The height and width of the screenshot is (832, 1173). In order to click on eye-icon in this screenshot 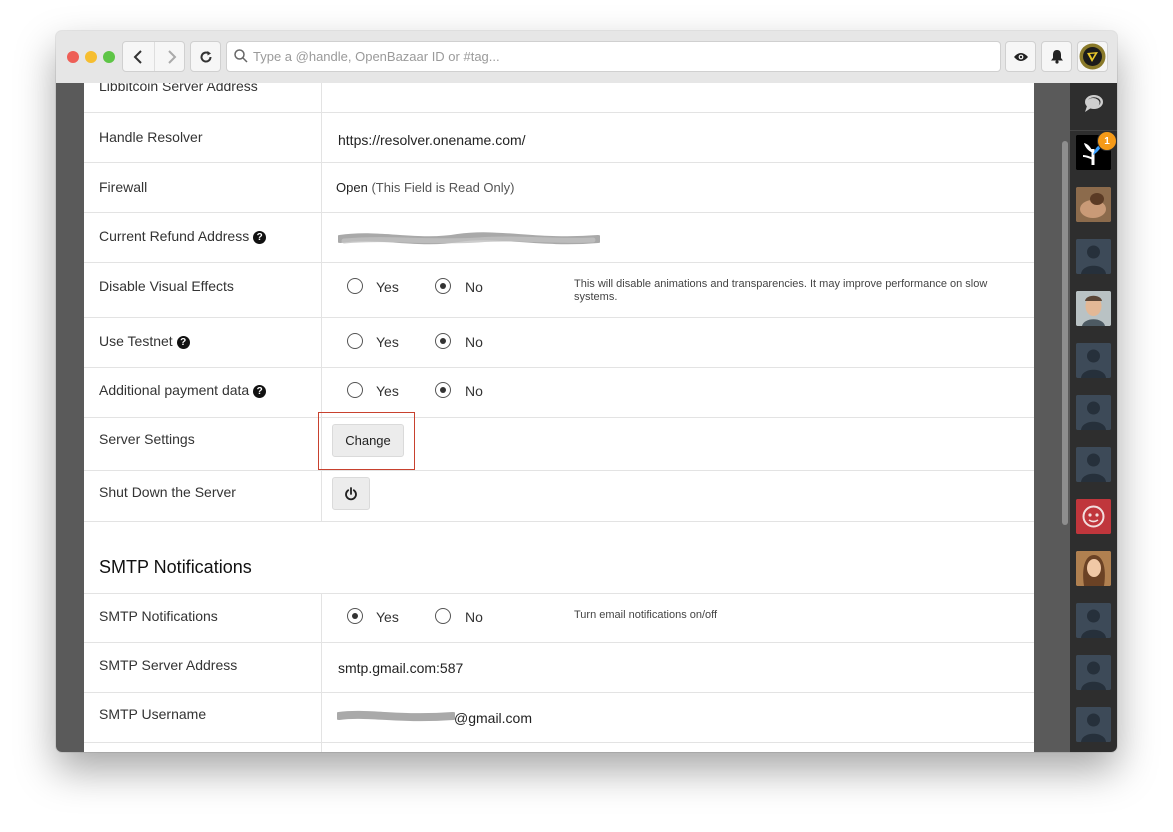, I will do `click(1020, 56)`.